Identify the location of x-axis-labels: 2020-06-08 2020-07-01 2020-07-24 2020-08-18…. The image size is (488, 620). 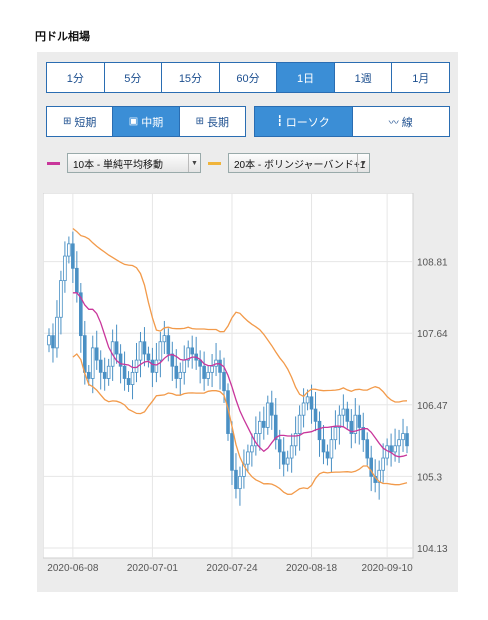
(230, 568).